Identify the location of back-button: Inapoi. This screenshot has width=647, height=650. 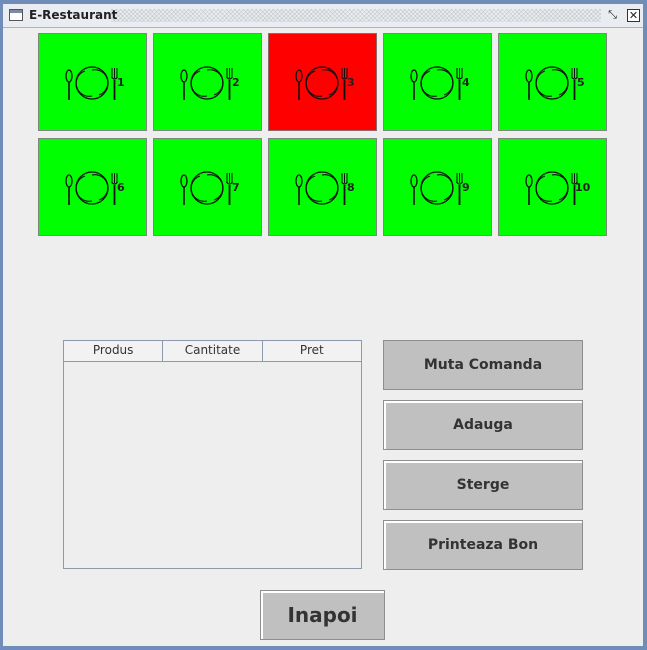
(322, 615).